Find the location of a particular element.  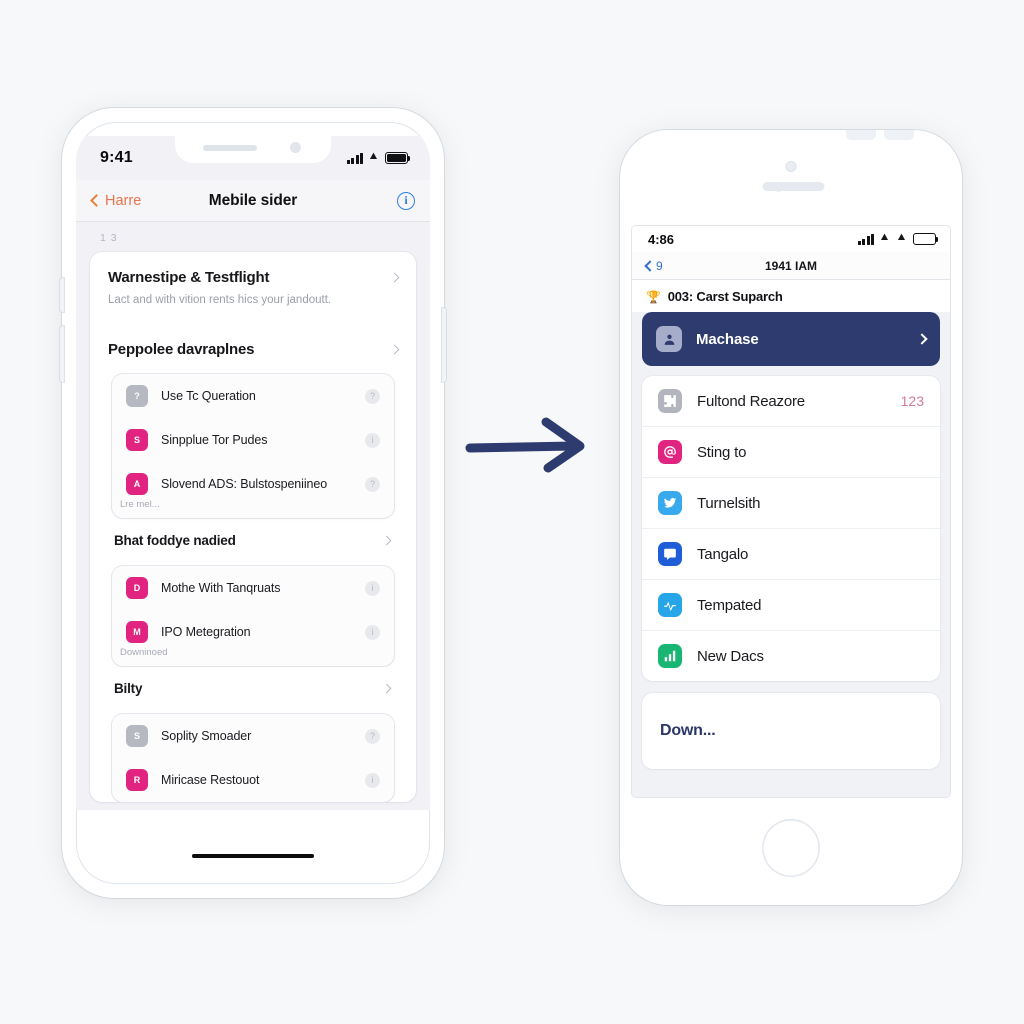

list-item: D Mothe With Tanqruats i is located at coordinates (253, 588).